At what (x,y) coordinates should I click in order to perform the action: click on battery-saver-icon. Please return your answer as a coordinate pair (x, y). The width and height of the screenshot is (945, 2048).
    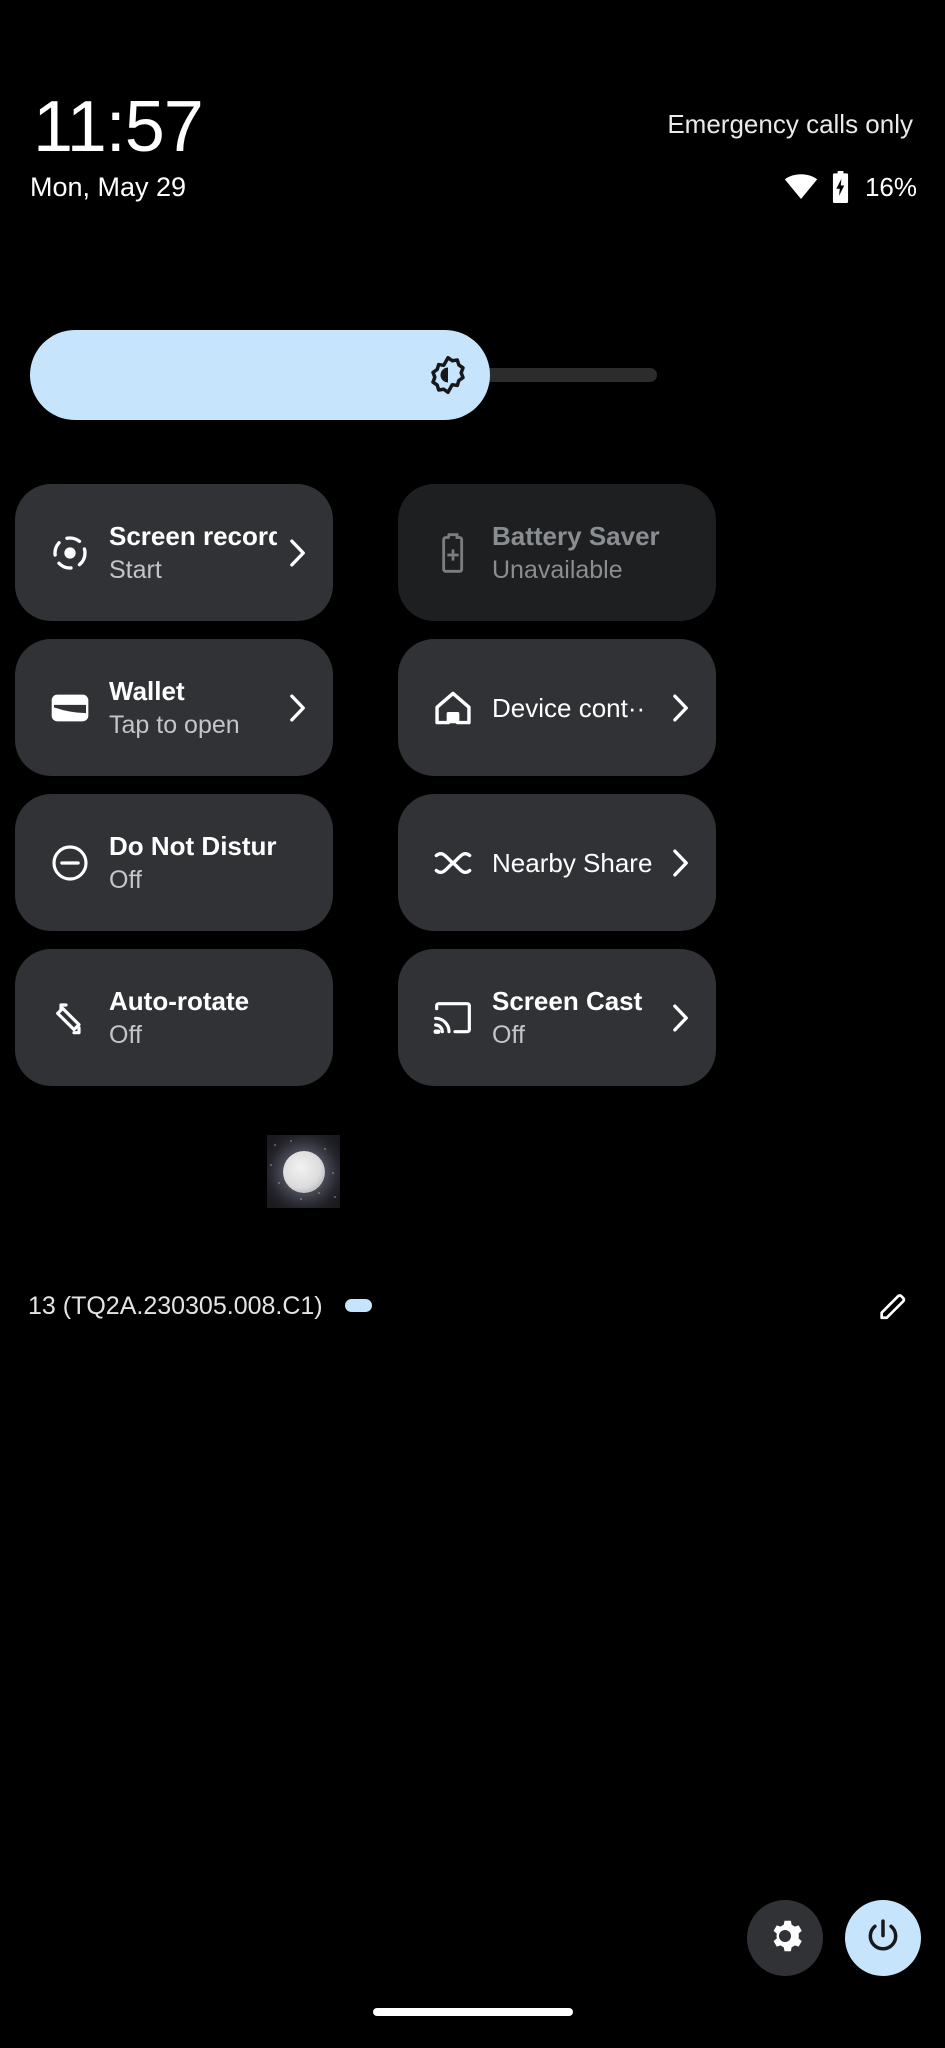
    Looking at the image, I should click on (453, 553).